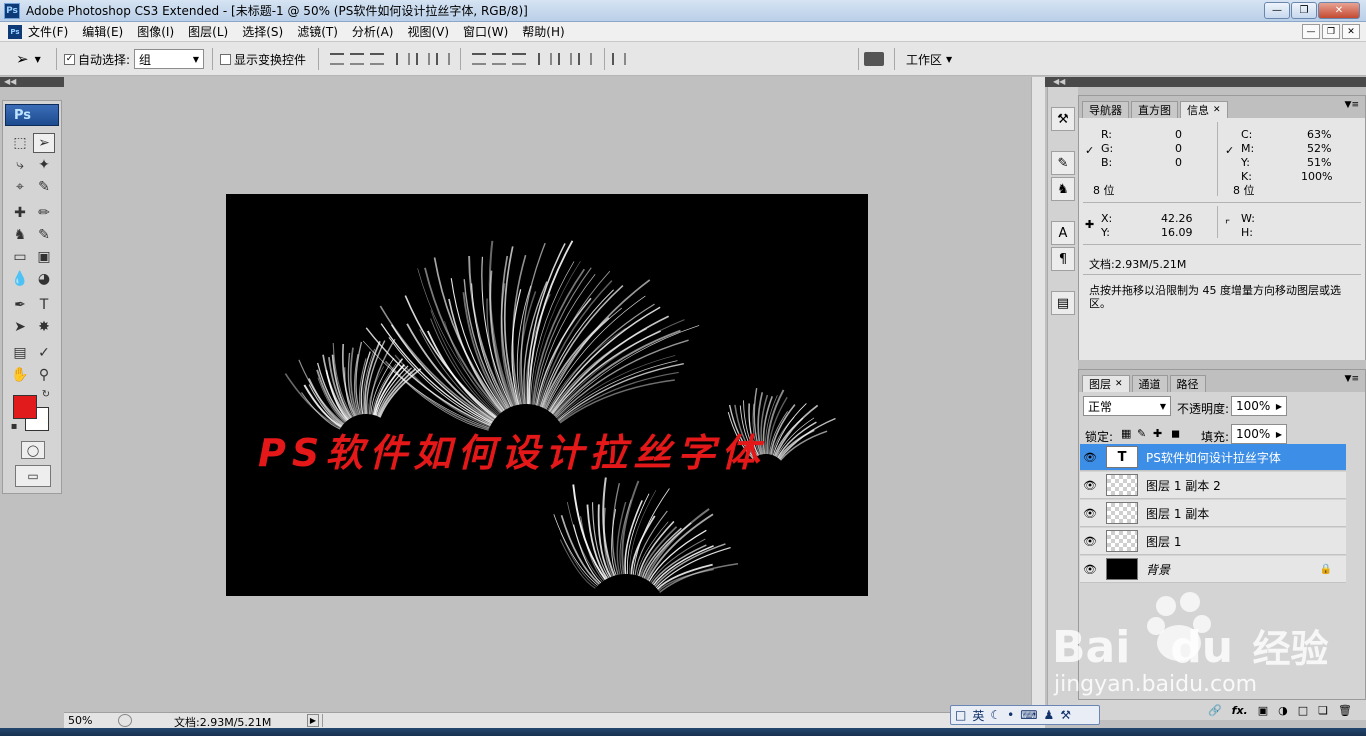  I want to click on status-info-icon, so click(125, 720).